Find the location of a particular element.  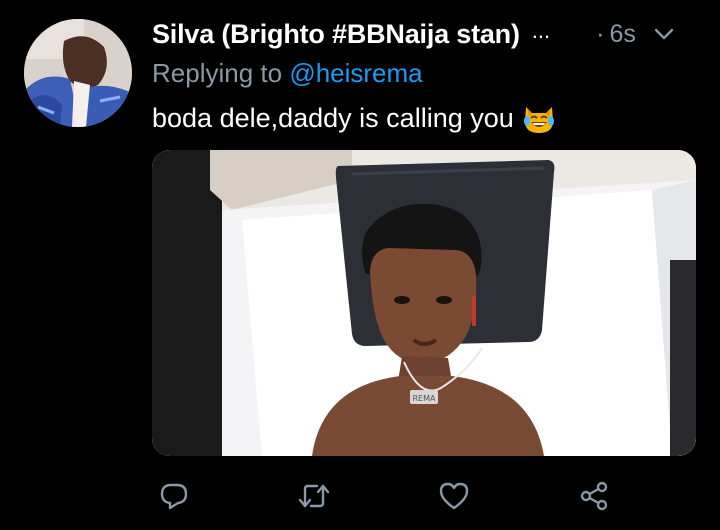

chevron-down-icon is located at coordinates (664, 34).